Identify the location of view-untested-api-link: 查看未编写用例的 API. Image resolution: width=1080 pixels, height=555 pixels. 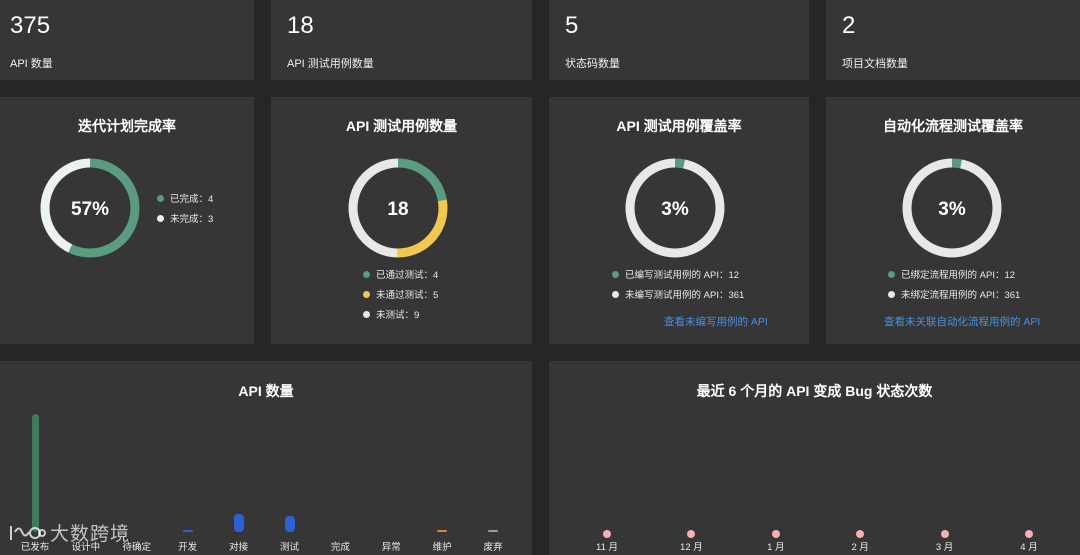
(716, 321).